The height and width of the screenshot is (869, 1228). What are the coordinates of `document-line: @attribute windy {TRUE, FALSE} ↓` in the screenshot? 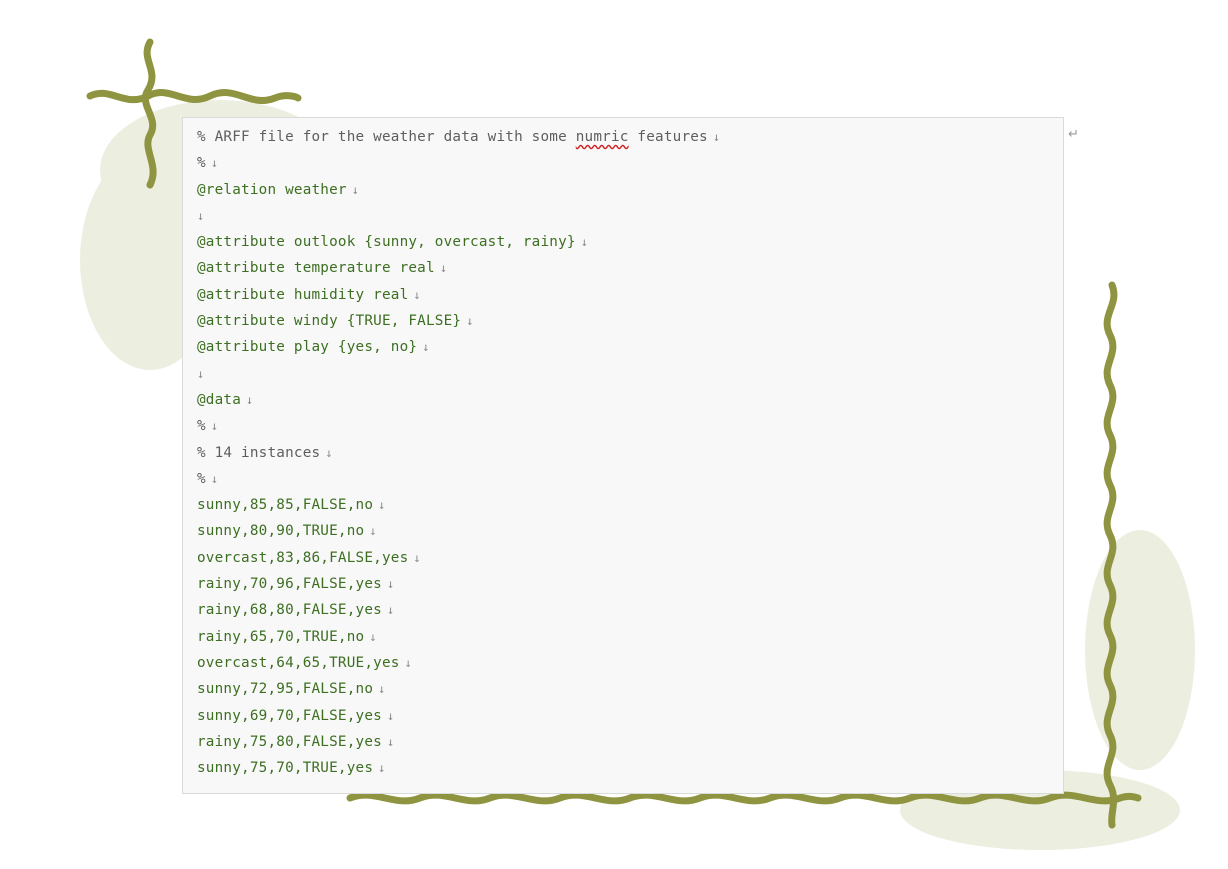 It's located at (625, 321).